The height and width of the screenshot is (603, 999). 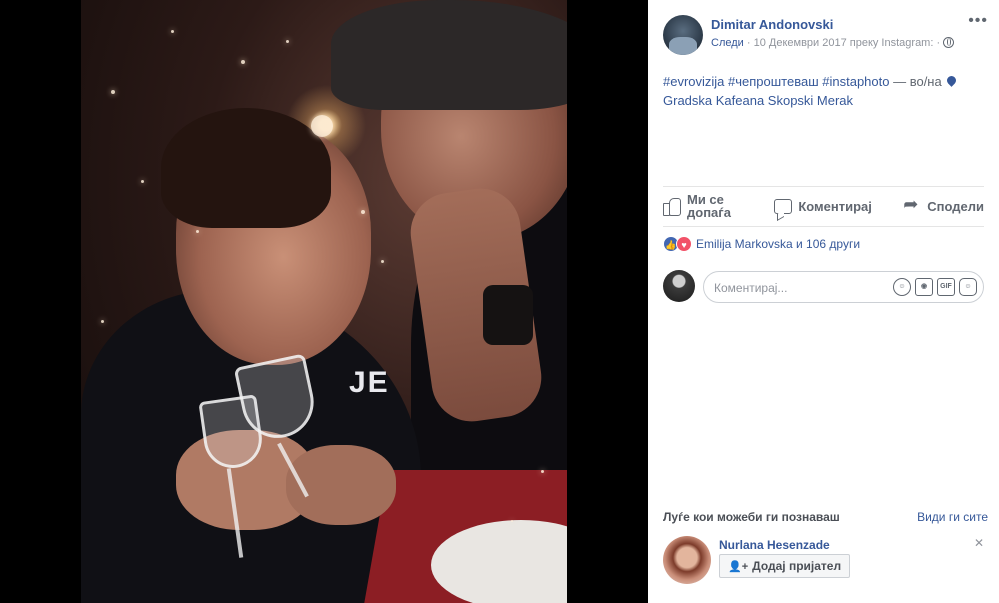 I want to click on pymk-title: Луѓе кои можеби ги познаваш, so click(x=751, y=517).